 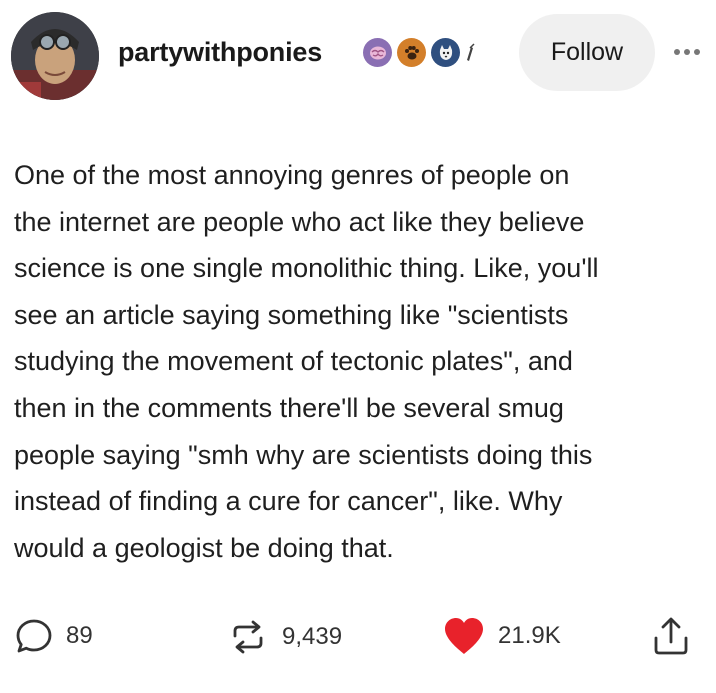 What do you see at coordinates (220, 52) in the screenshot?
I see `username: partywithponies` at bounding box center [220, 52].